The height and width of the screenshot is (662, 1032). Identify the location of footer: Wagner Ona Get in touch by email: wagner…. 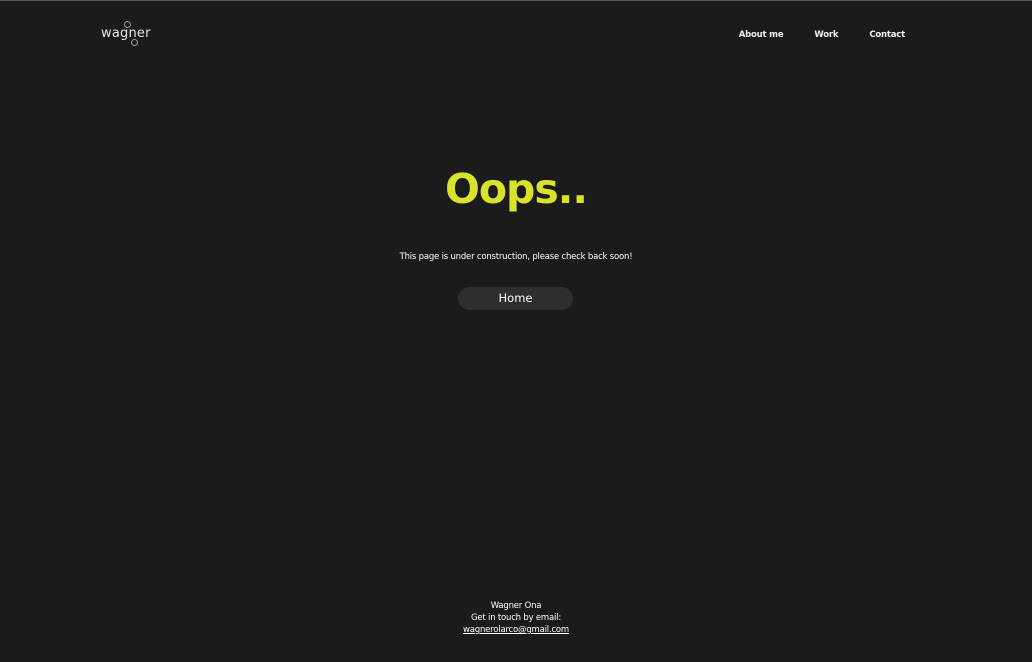
(516, 618).